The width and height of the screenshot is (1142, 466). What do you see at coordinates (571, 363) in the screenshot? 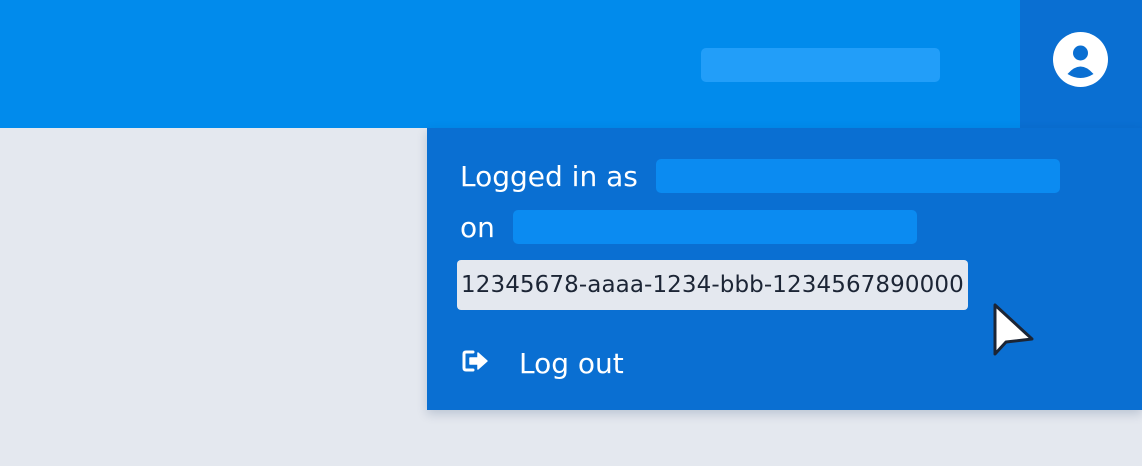
I see `logout-label: Log out` at bounding box center [571, 363].